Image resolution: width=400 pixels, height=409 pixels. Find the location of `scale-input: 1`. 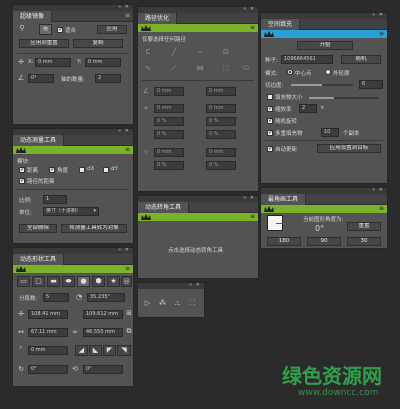

scale-input: 1 is located at coordinates (55, 199).